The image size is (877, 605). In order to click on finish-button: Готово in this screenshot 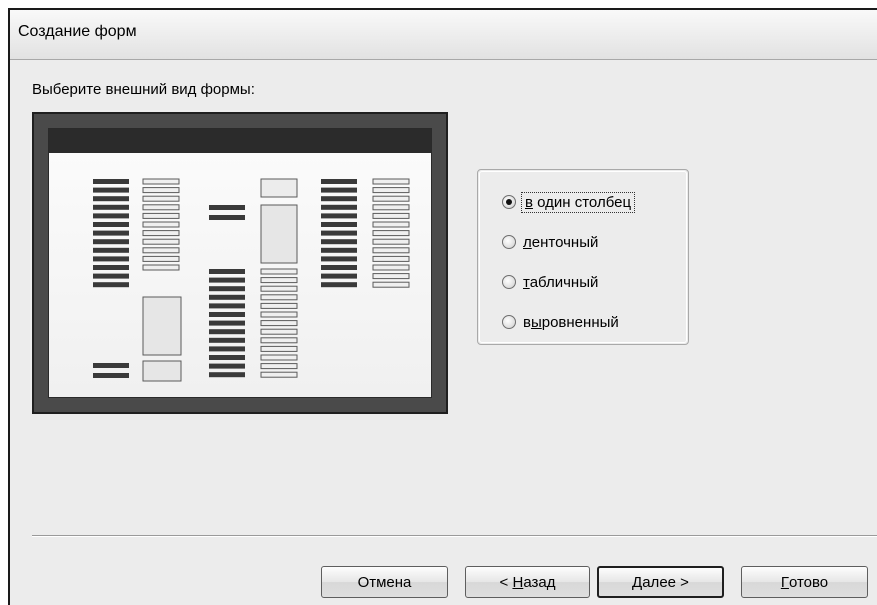, I will do `click(804, 582)`.